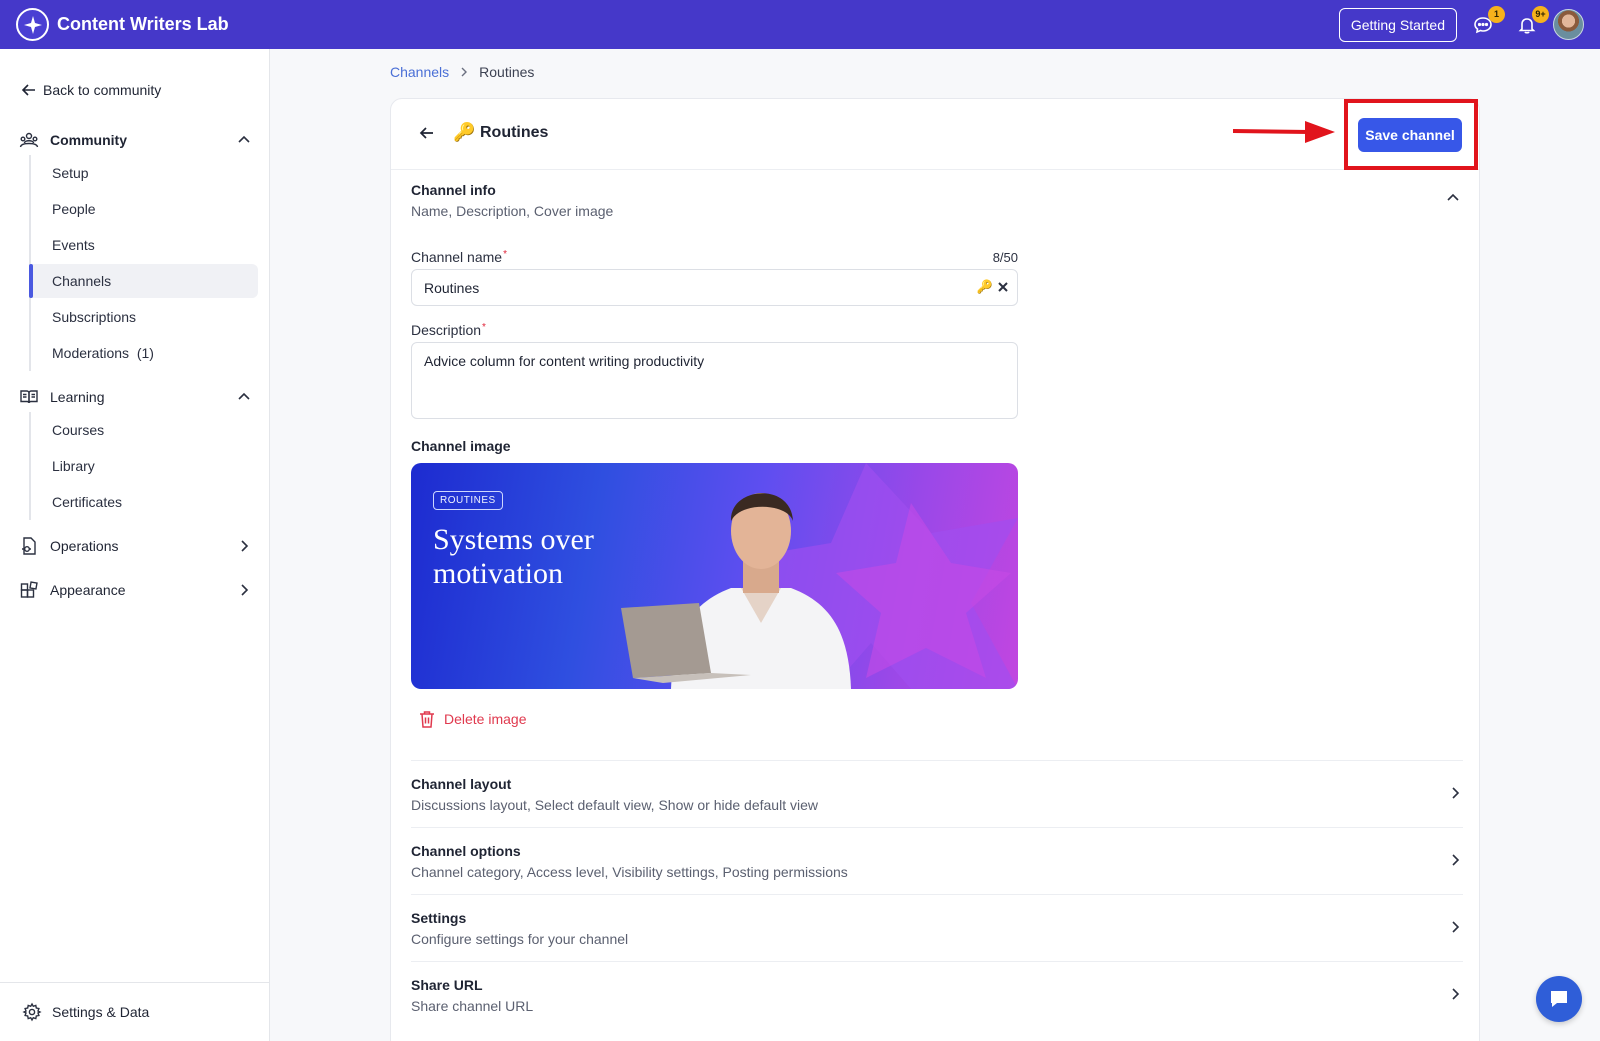 The width and height of the screenshot is (1600, 1041). What do you see at coordinates (135, 397) in the screenshot?
I see `nav-group-learning: Learning` at bounding box center [135, 397].